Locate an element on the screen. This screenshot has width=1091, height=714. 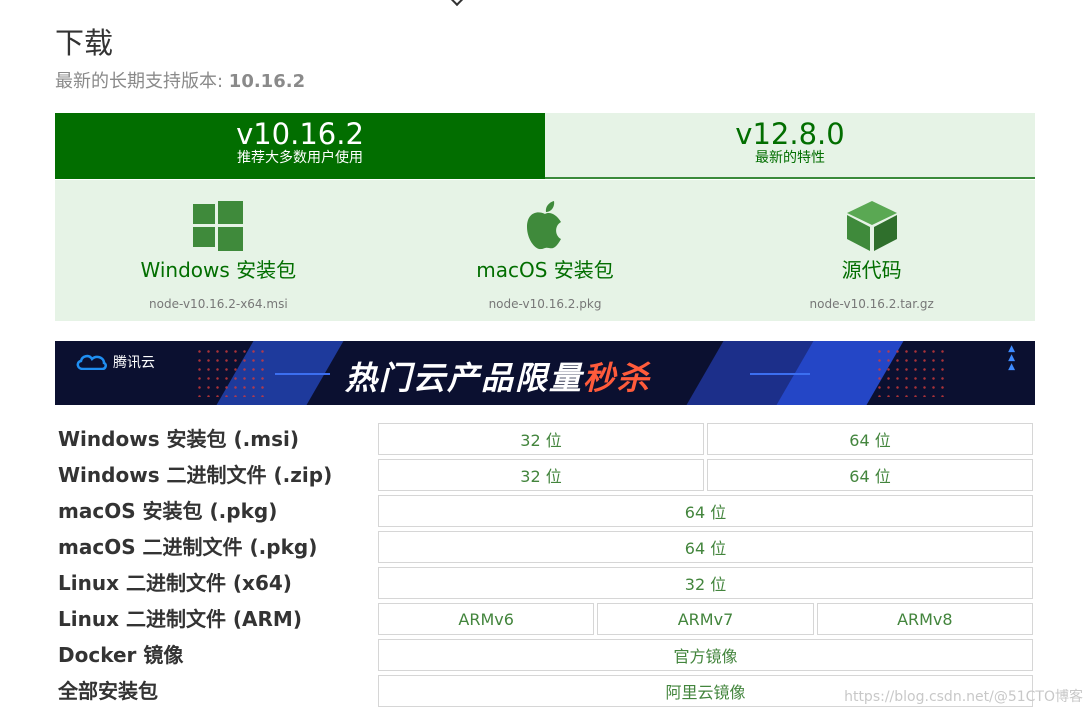
row-label: Linux 二进制文件 (ARM) is located at coordinates (180, 619).